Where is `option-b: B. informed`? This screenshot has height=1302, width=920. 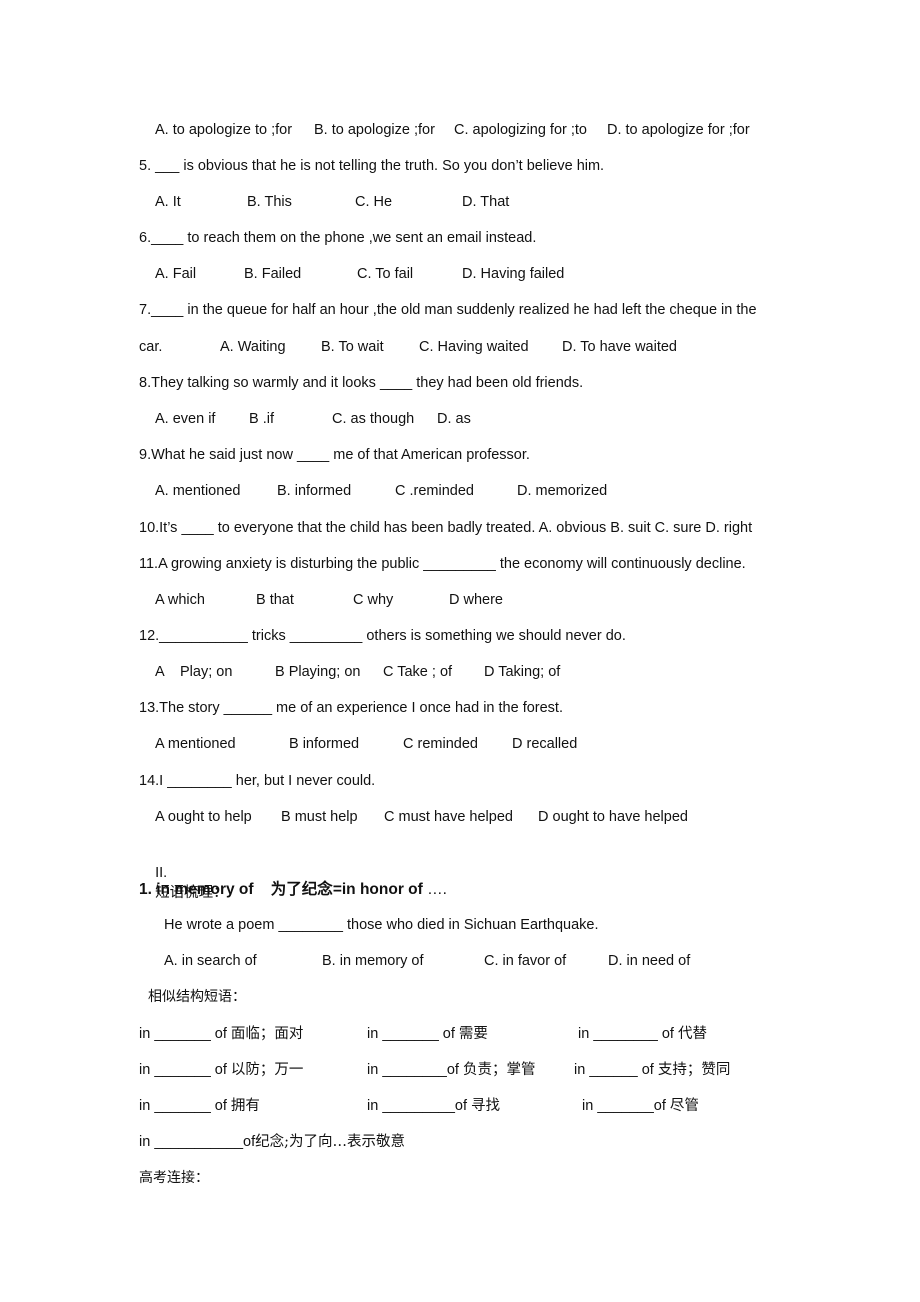 option-b: B. informed is located at coordinates (314, 491).